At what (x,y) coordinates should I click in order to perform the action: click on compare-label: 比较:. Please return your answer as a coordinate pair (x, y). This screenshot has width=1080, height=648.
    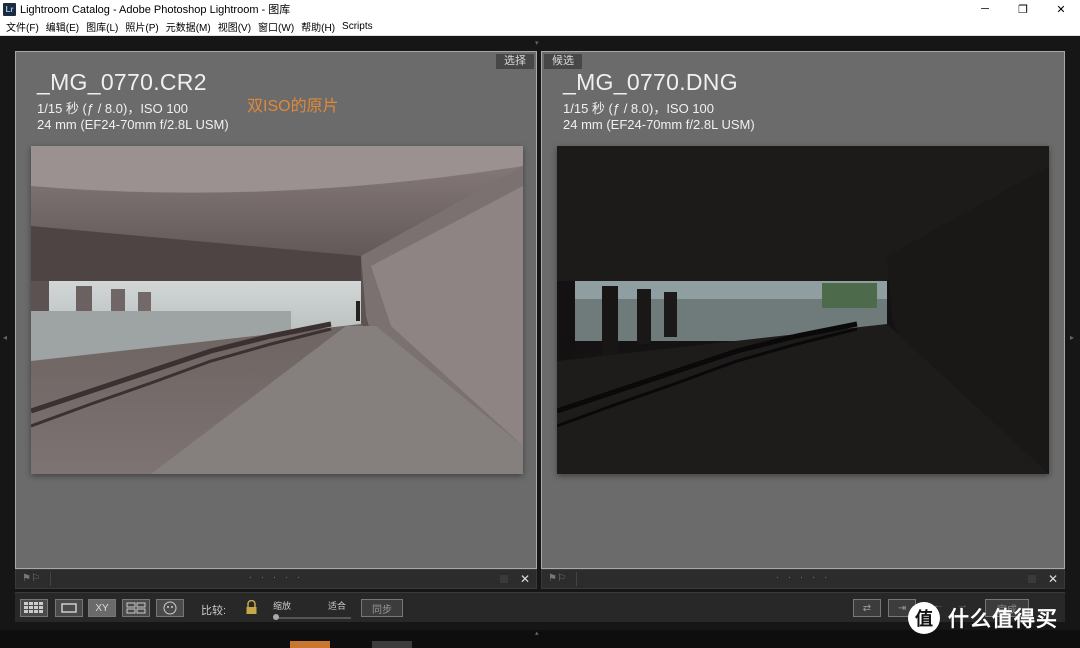
    Looking at the image, I should click on (214, 611).